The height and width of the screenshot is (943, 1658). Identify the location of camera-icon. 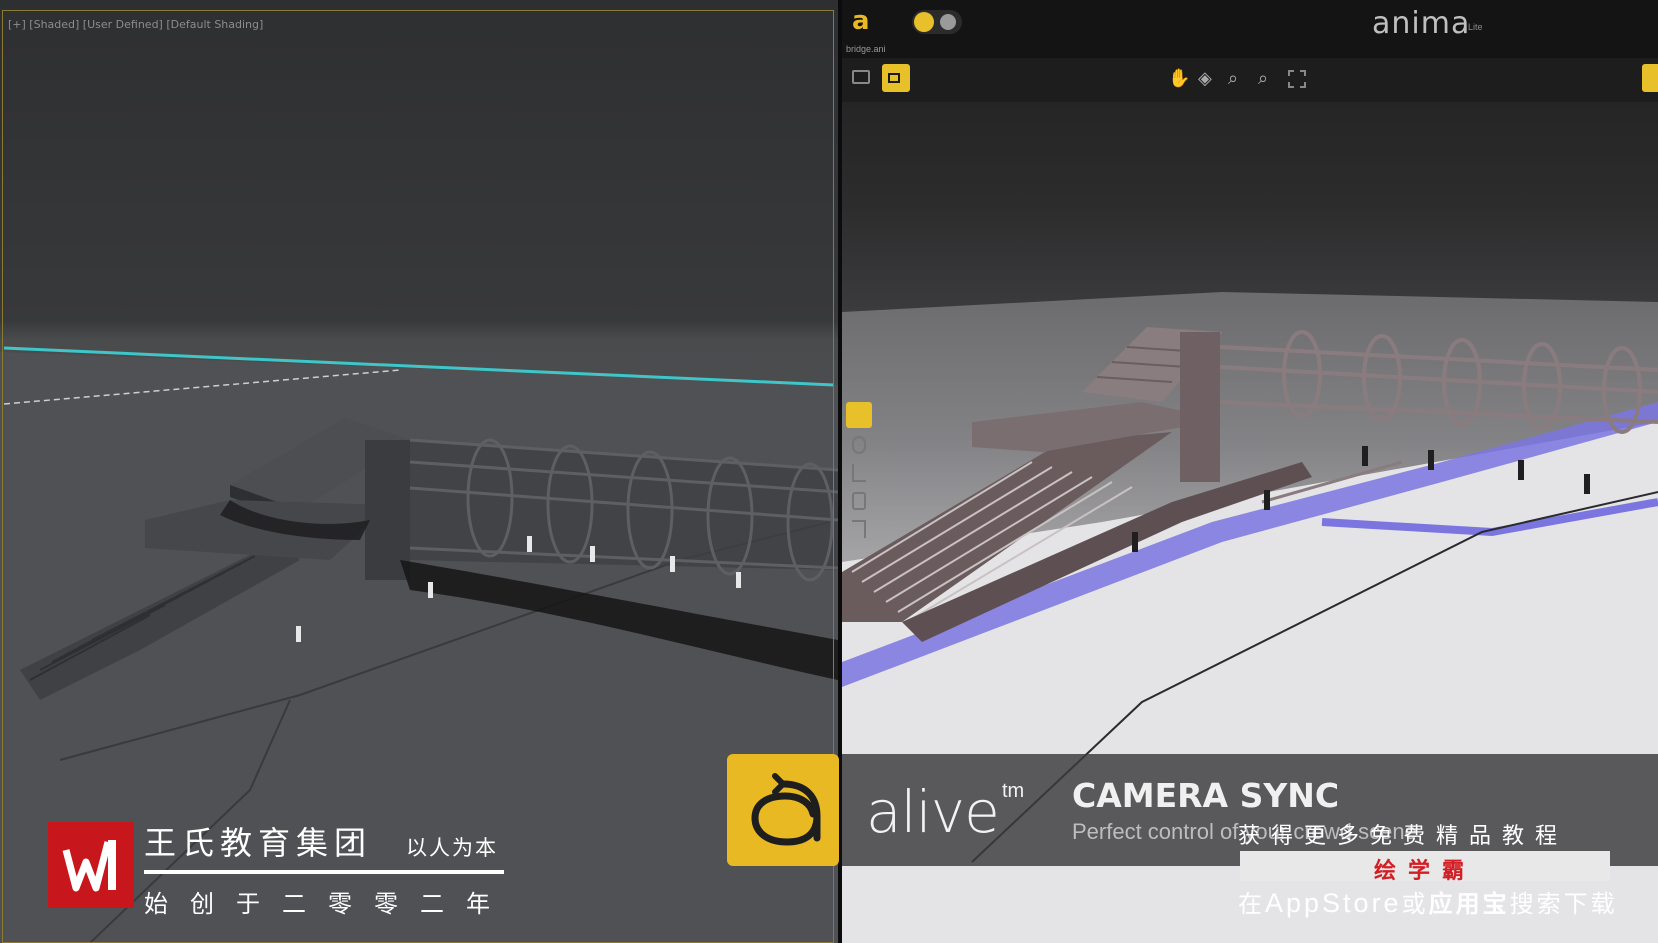
(896, 78).